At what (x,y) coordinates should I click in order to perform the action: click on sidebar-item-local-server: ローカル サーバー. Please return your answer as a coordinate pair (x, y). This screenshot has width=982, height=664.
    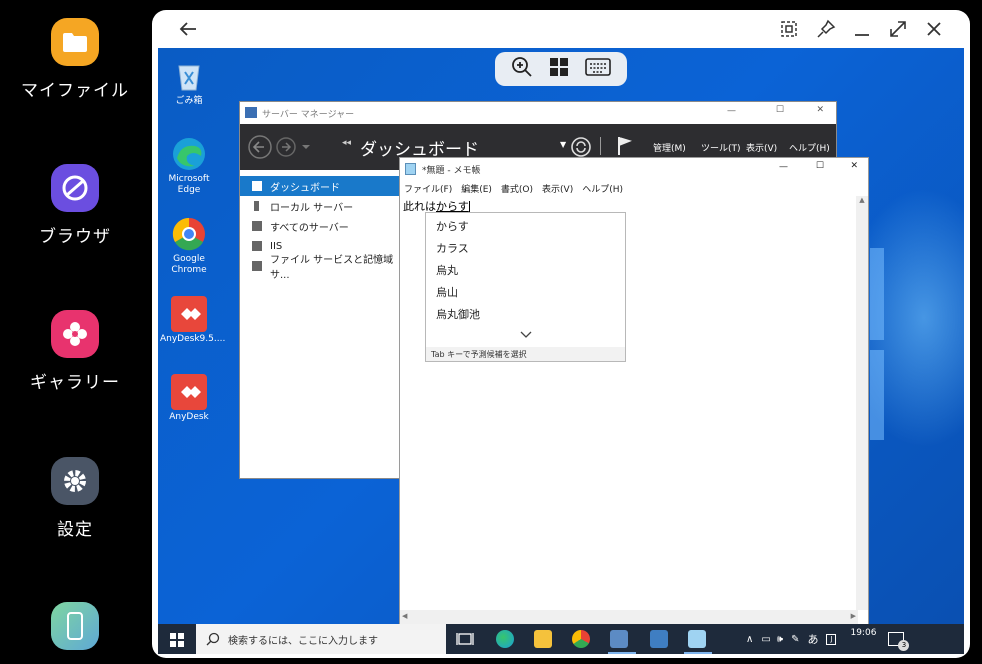
    Looking at the image, I should click on (321, 206).